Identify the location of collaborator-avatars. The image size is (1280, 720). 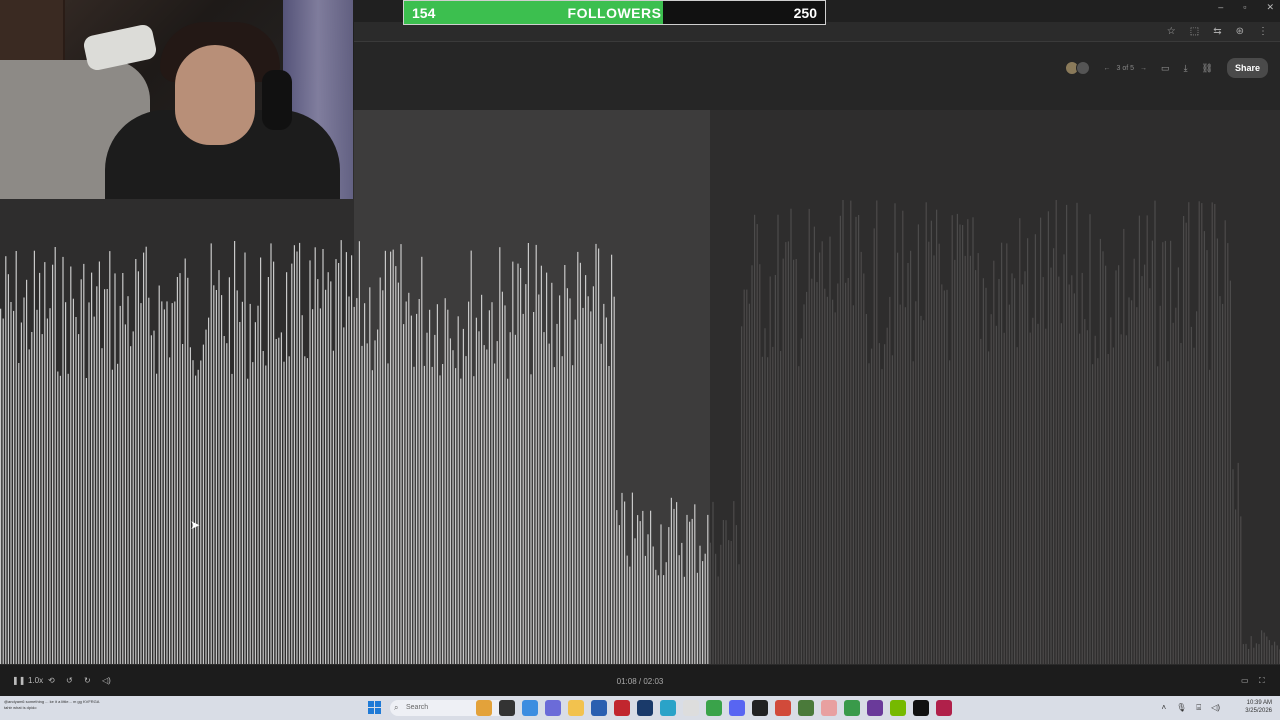
(1077, 68).